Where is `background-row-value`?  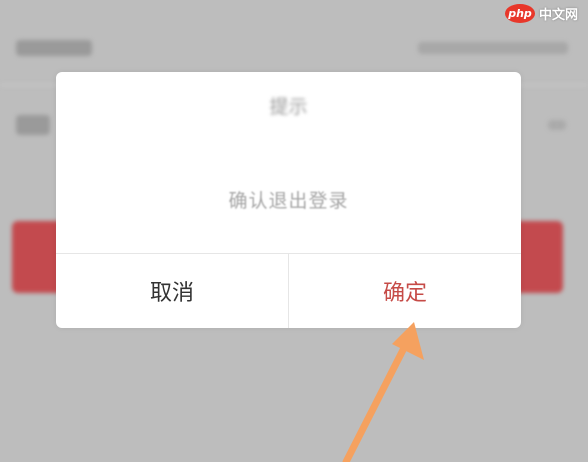 background-row-value is located at coordinates (493, 48).